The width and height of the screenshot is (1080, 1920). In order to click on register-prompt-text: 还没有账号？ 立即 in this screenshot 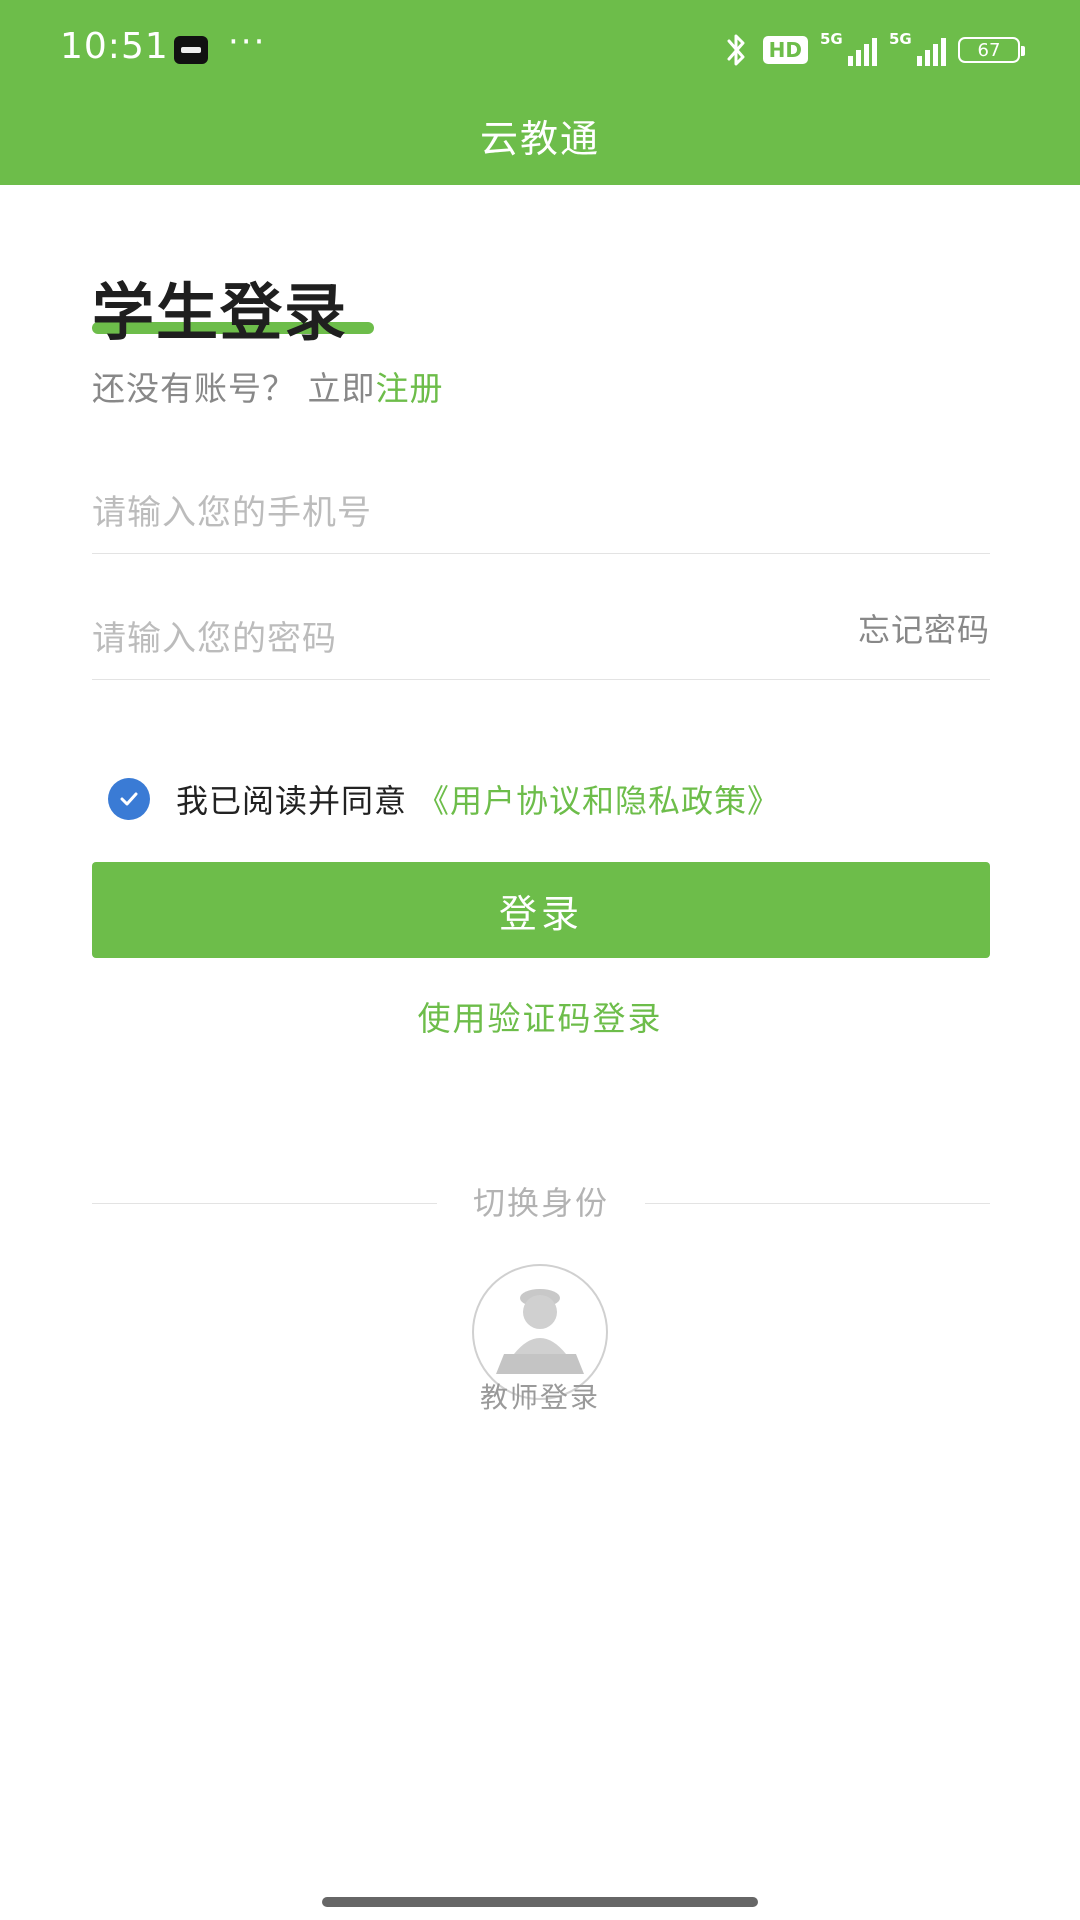, I will do `click(234, 388)`.